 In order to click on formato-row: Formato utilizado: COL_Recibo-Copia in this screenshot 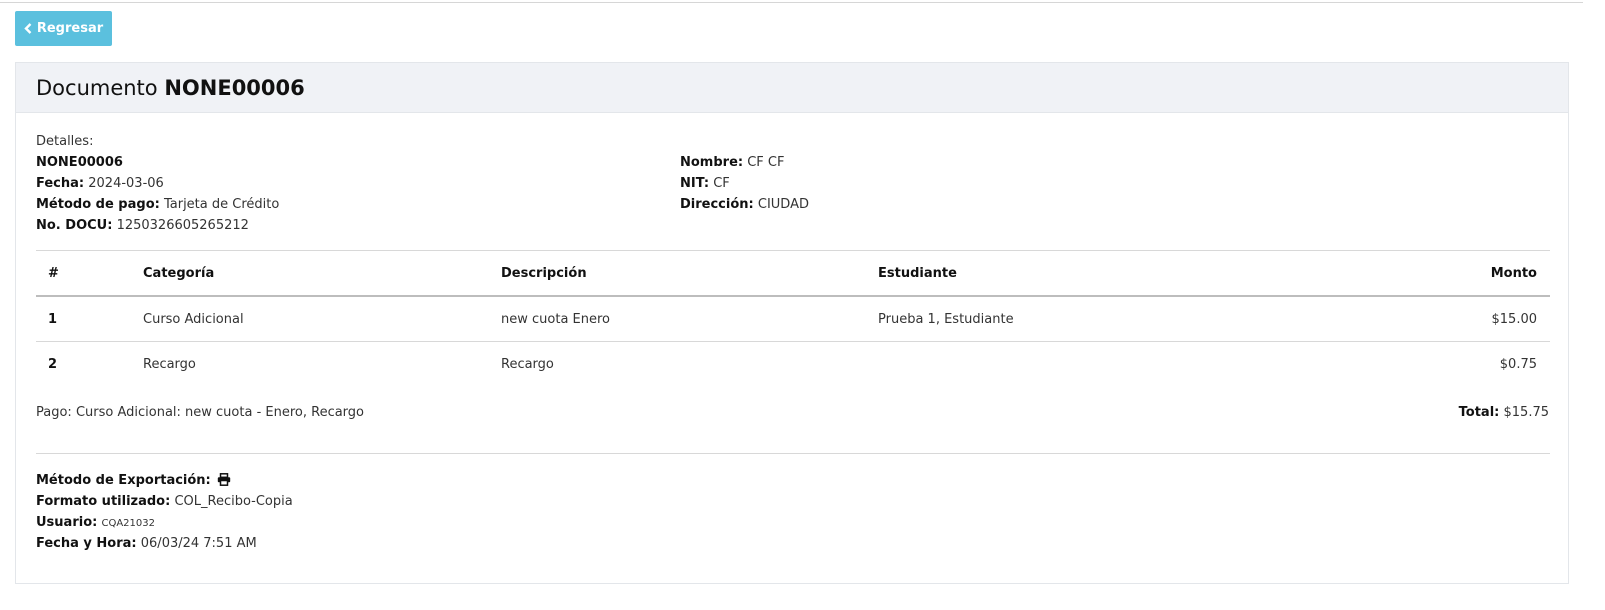, I will do `click(164, 502)`.